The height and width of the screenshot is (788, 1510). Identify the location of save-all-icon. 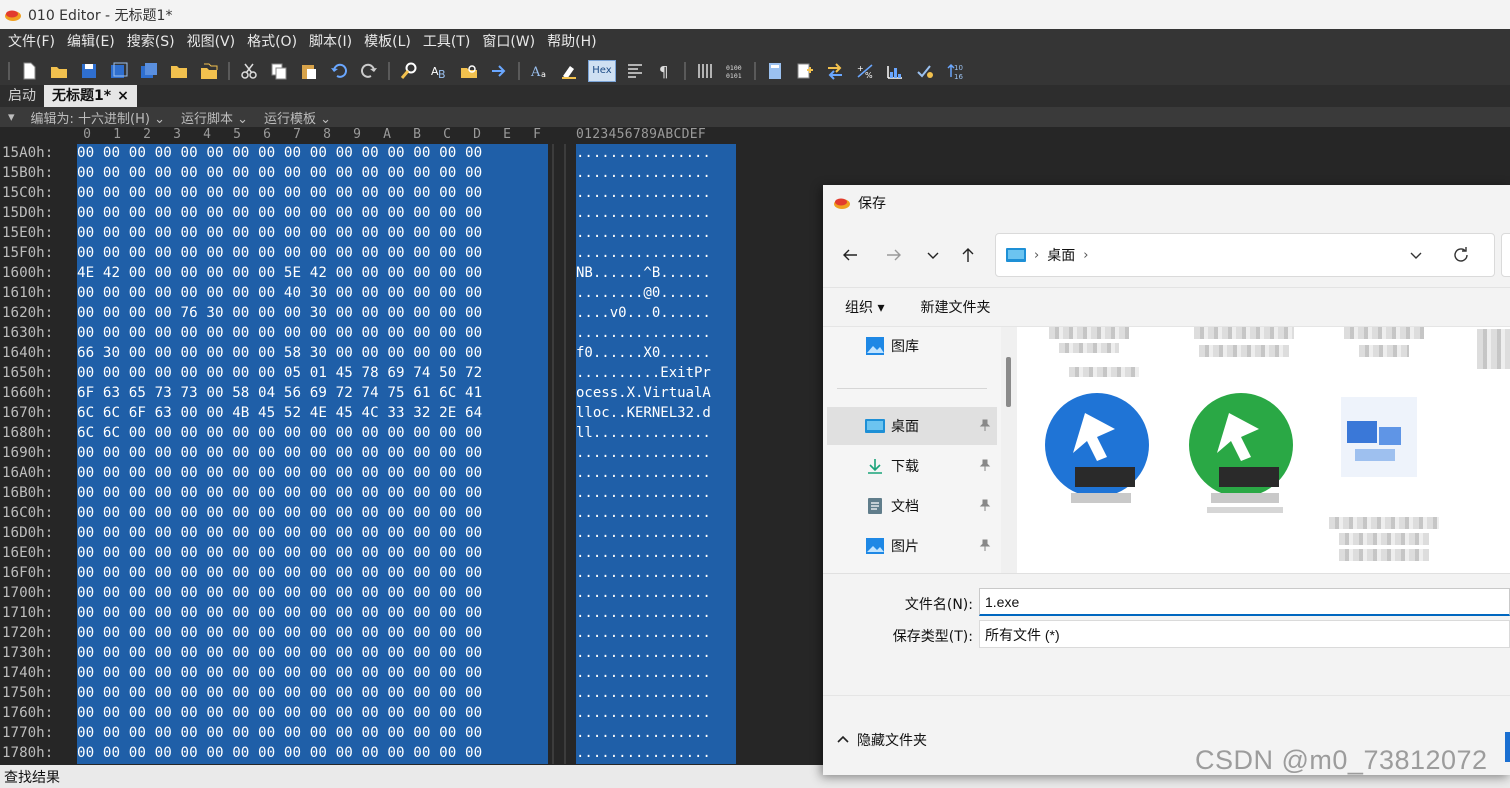
(149, 71).